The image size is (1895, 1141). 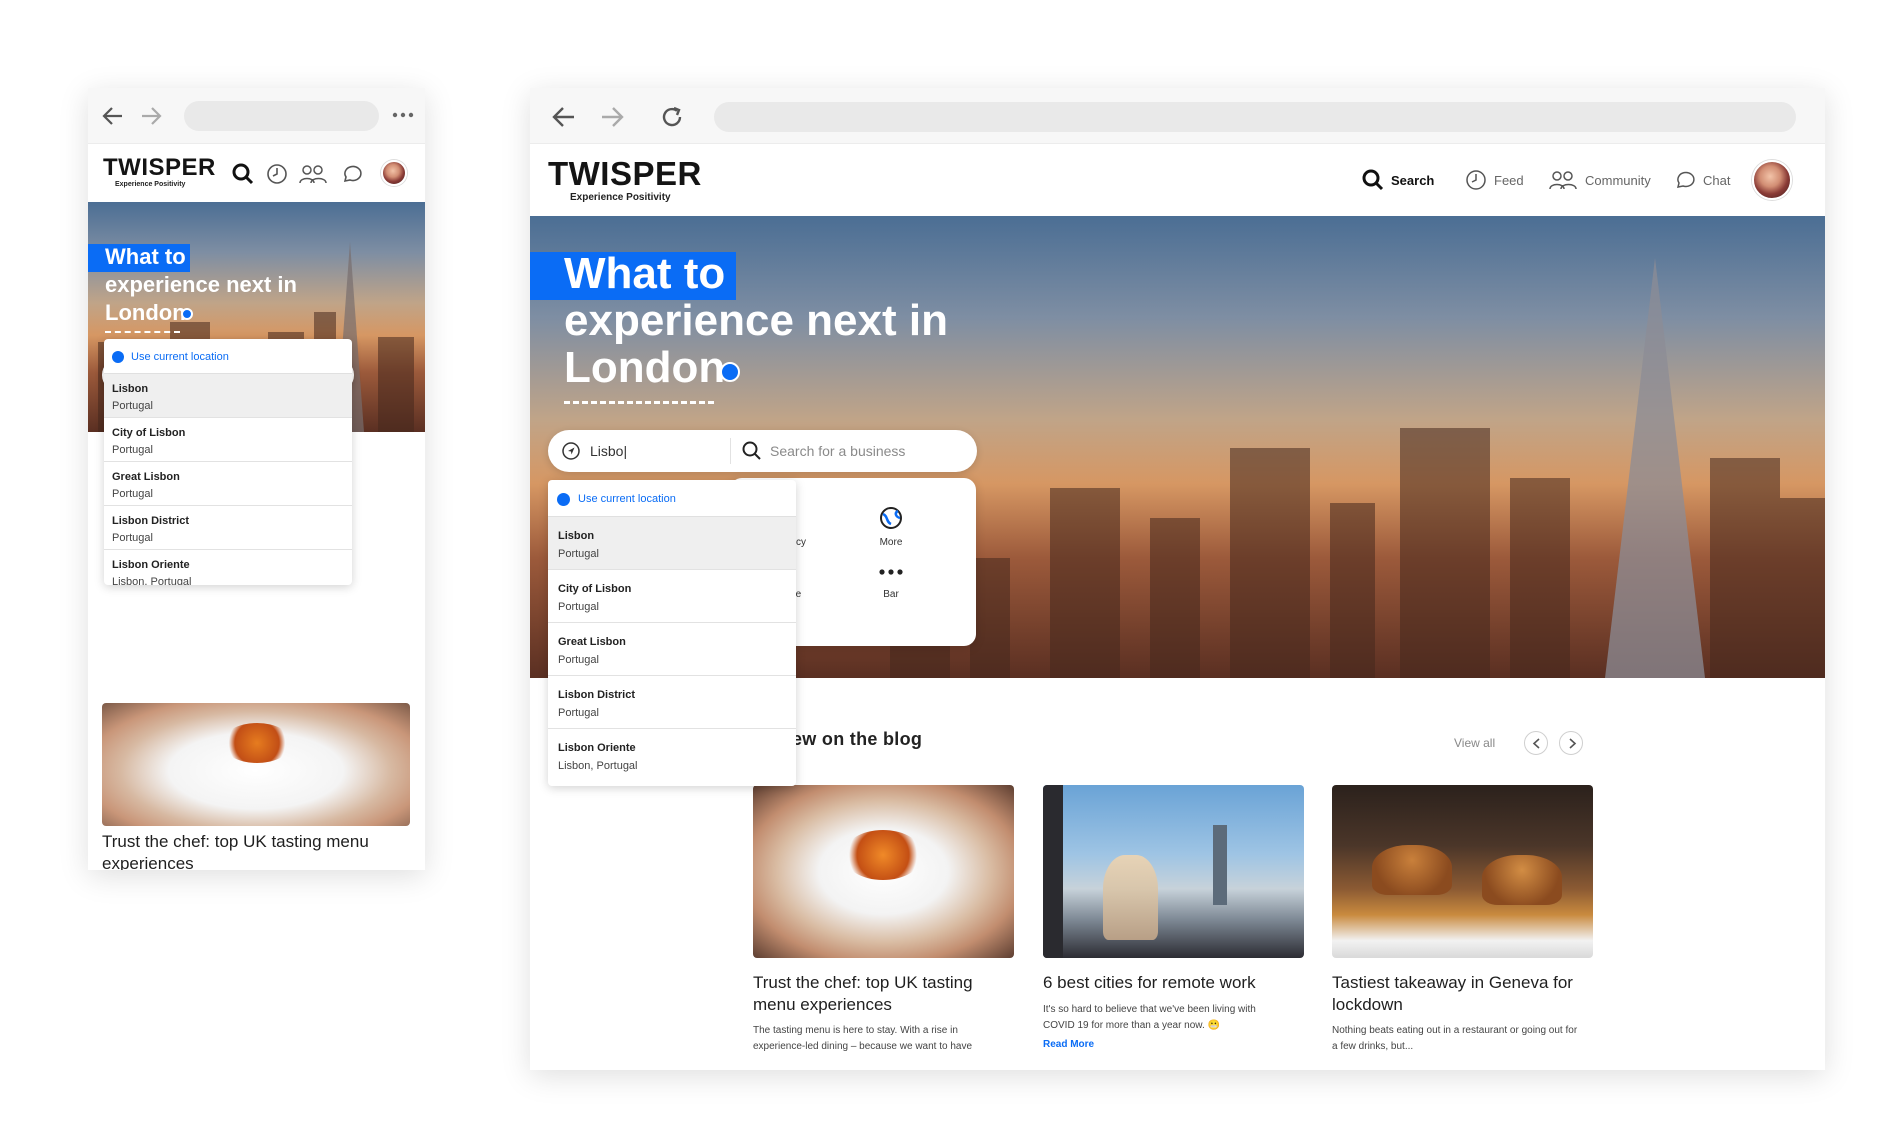 What do you see at coordinates (597, 695) in the screenshot?
I see `suggestion-title: Lisbon District` at bounding box center [597, 695].